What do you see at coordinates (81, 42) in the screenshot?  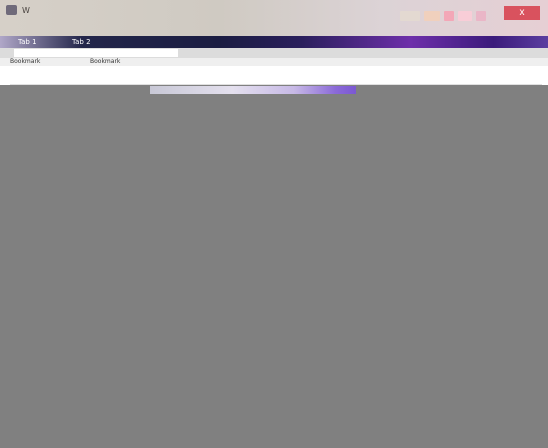 I see `tab-item: Tab 2` at bounding box center [81, 42].